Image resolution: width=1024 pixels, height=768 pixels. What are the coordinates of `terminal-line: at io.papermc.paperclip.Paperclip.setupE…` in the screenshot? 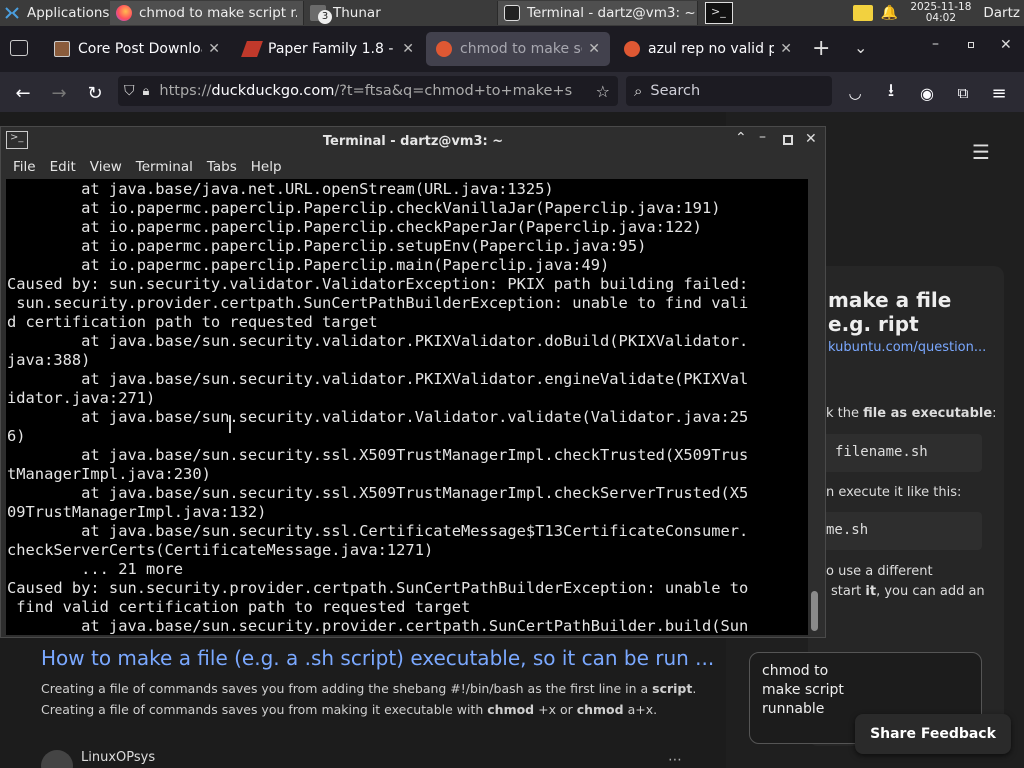 It's located at (327, 246).